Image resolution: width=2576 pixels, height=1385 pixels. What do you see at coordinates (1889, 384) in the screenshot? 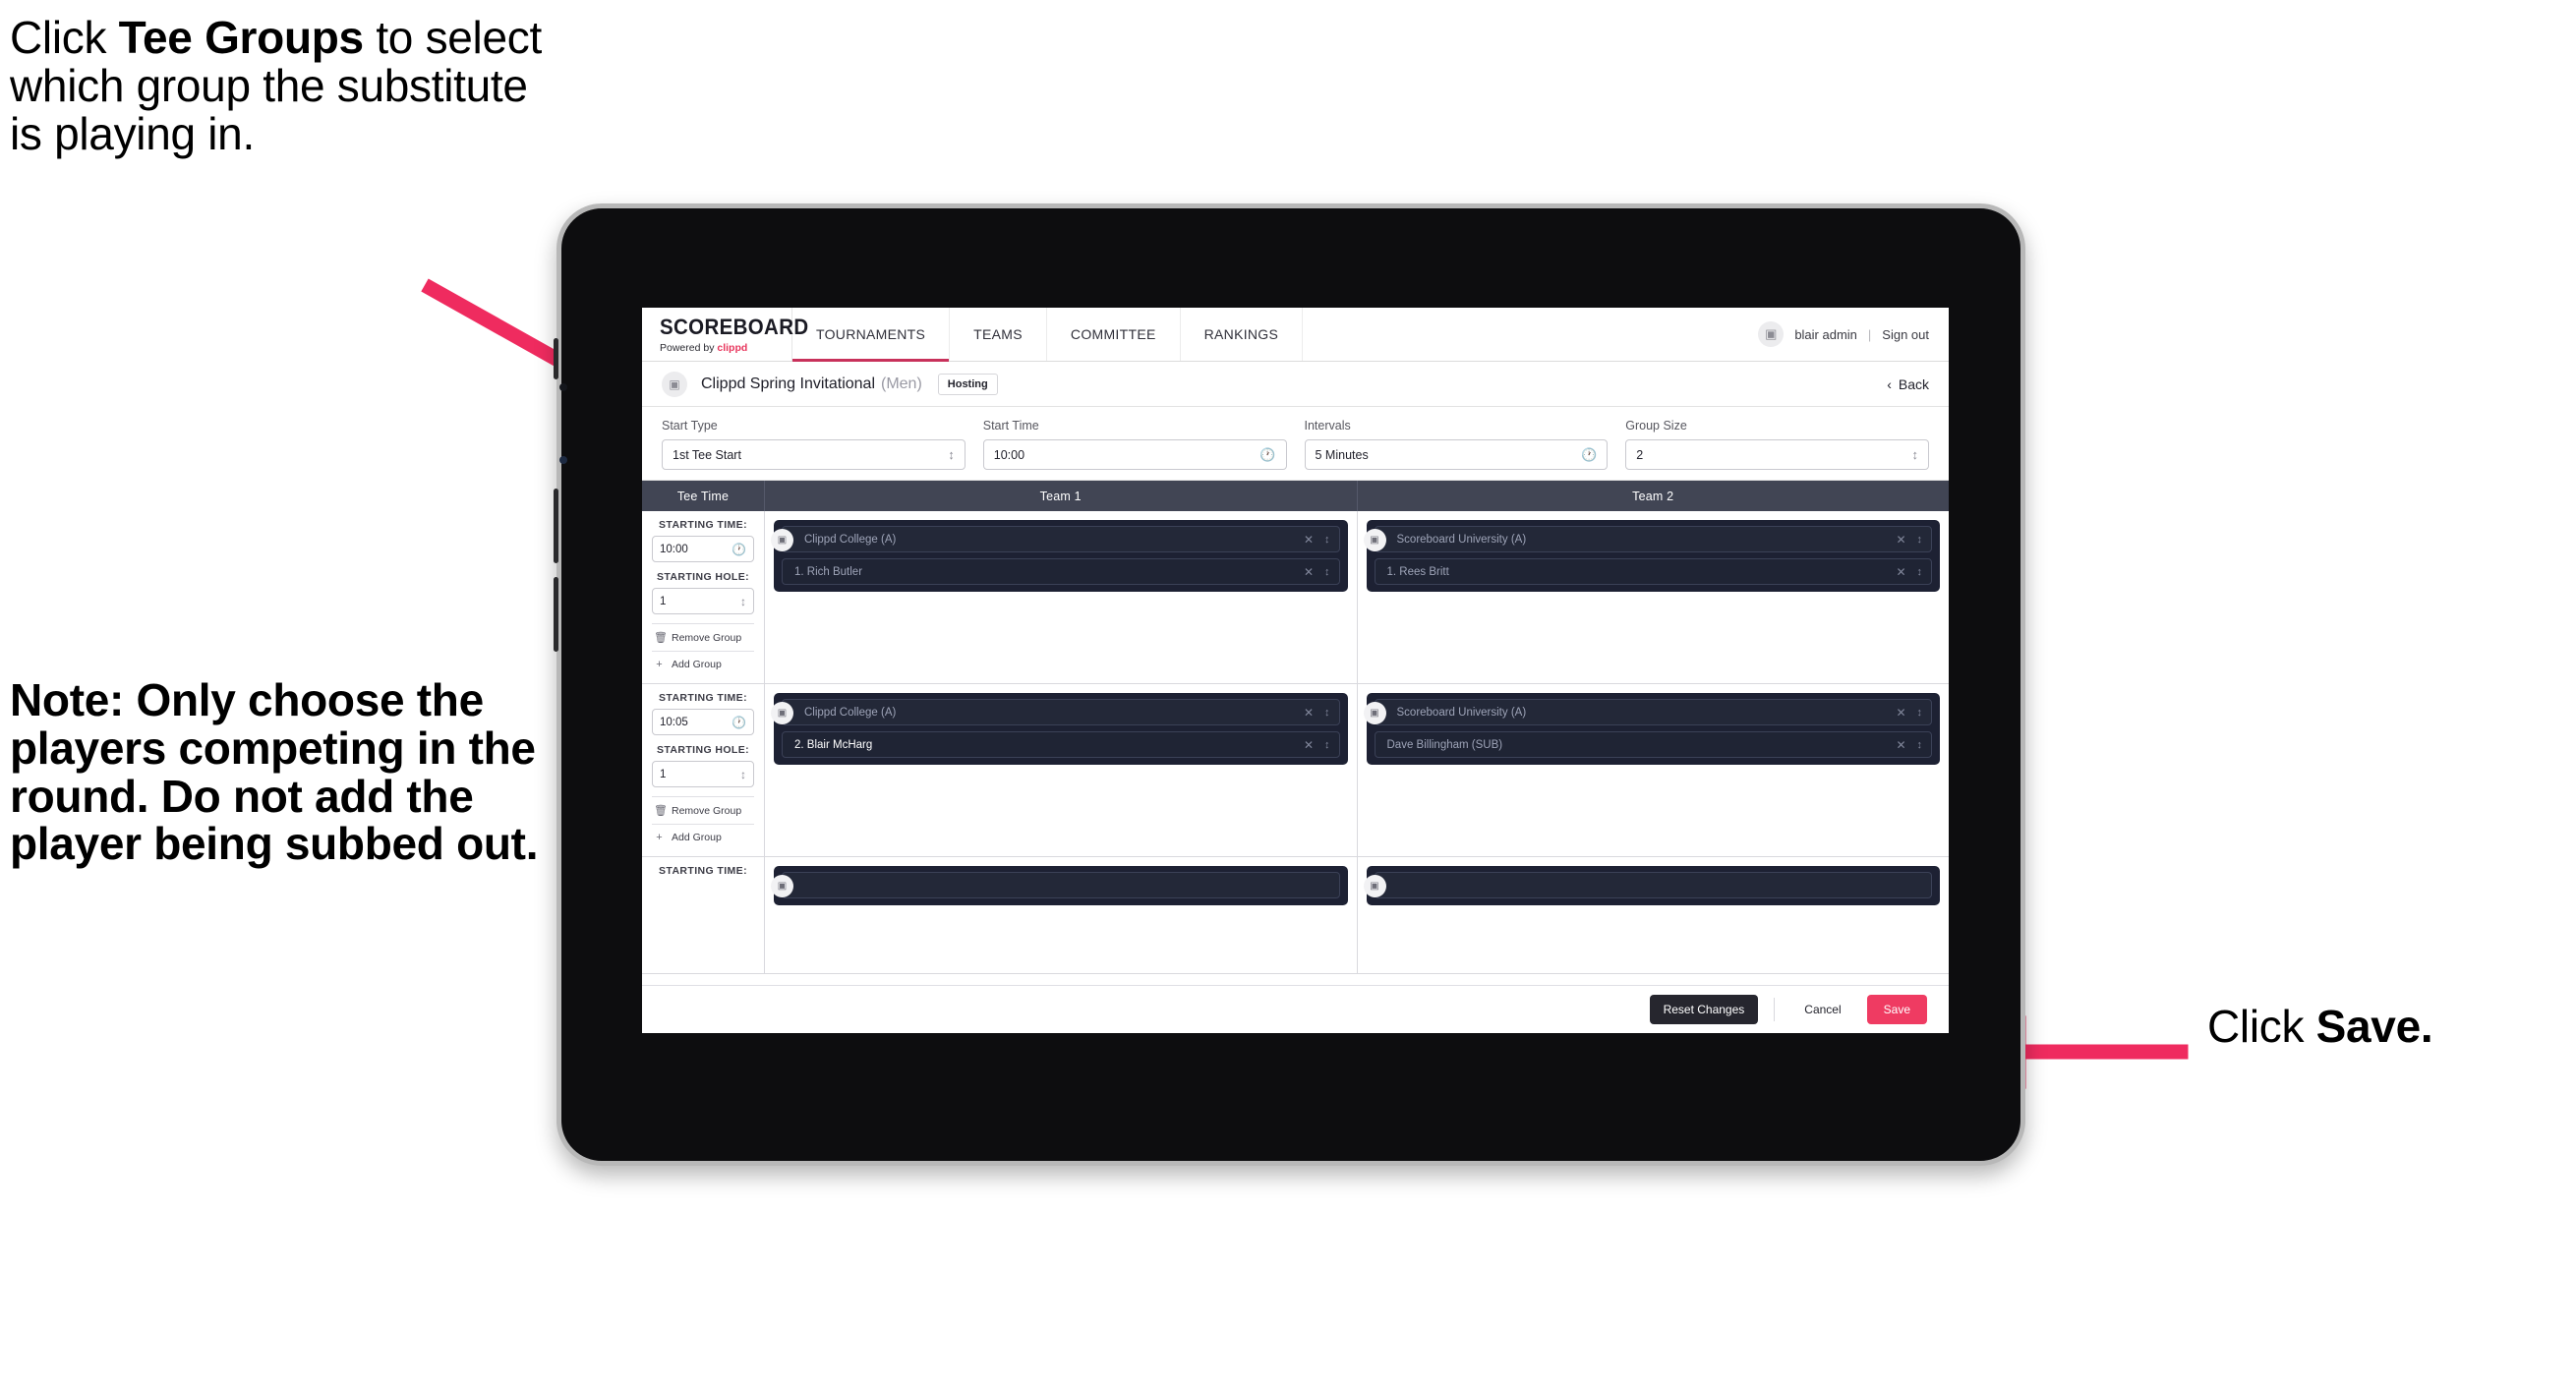
I see `chevron-left-icon: ‹` at bounding box center [1889, 384].